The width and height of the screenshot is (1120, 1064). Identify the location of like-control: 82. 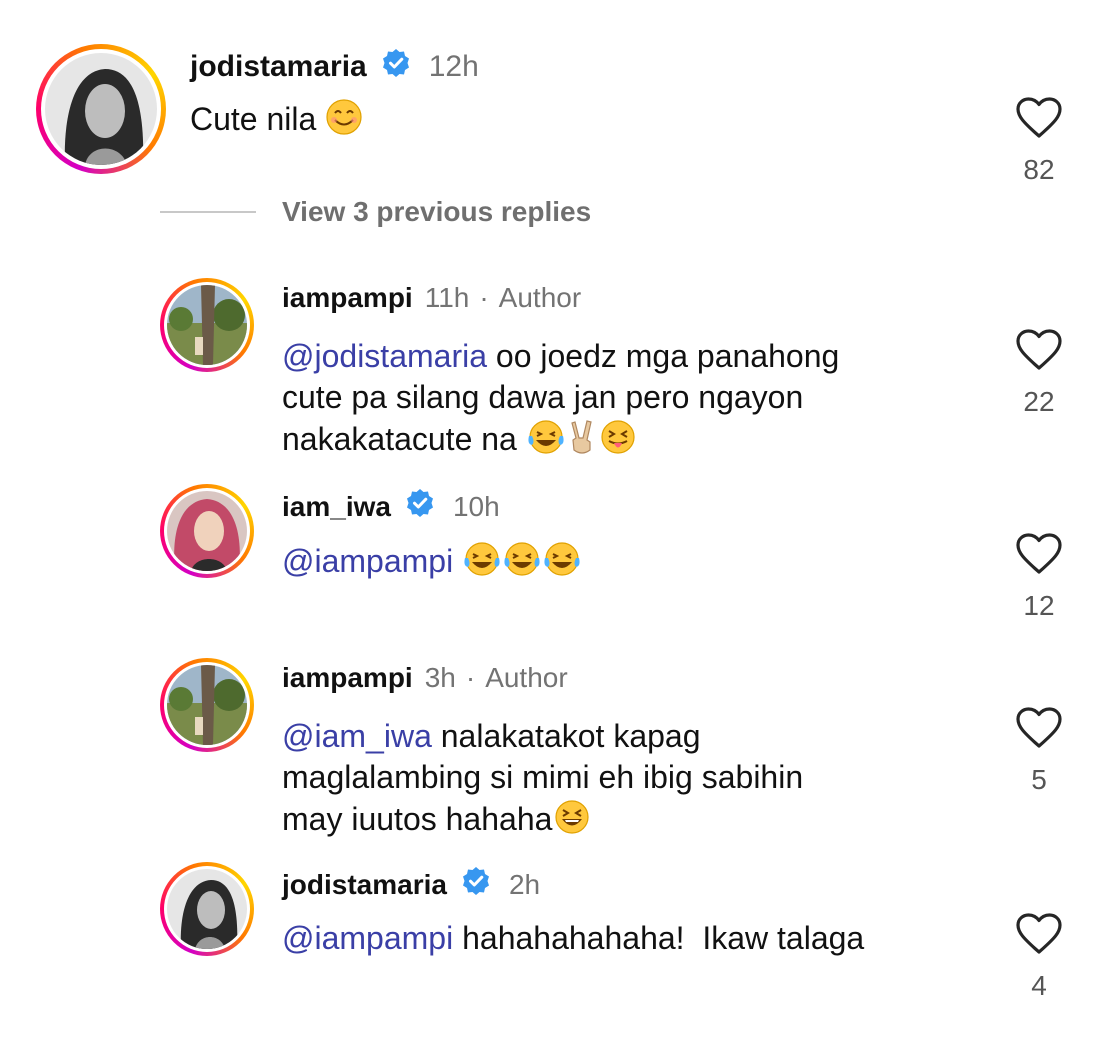
(1039, 141).